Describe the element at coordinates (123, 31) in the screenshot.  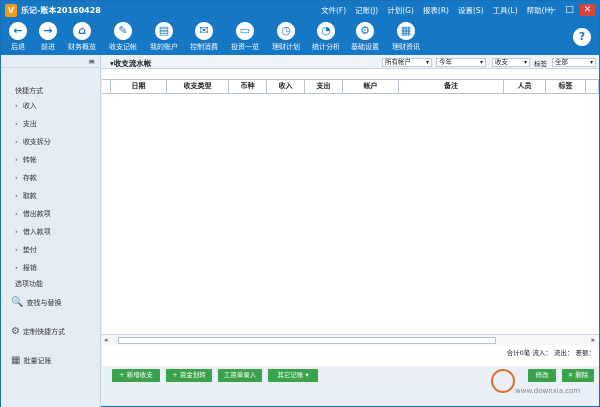
I see `pen-icon: ✎` at that location.